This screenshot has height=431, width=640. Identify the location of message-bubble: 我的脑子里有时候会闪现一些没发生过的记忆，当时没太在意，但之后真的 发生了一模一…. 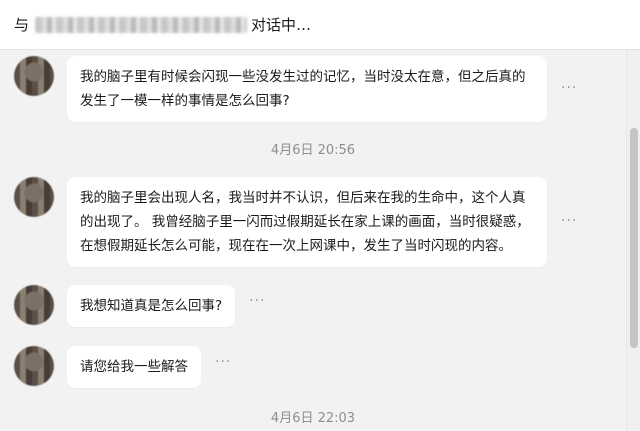
(307, 89).